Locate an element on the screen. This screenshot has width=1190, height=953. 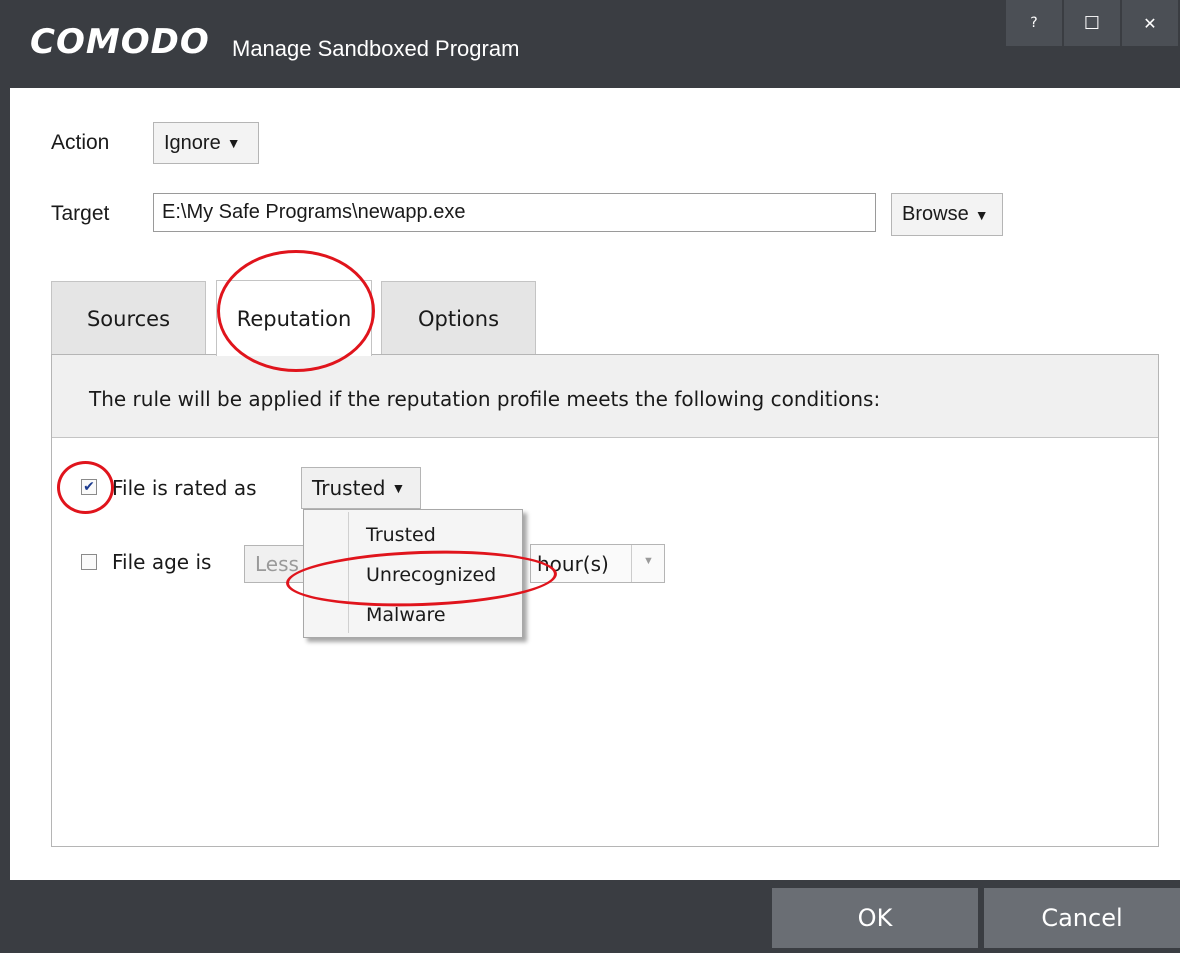
rating-dropdown-menu: Trusted Unrecognized Malware is located at coordinates (413, 573).